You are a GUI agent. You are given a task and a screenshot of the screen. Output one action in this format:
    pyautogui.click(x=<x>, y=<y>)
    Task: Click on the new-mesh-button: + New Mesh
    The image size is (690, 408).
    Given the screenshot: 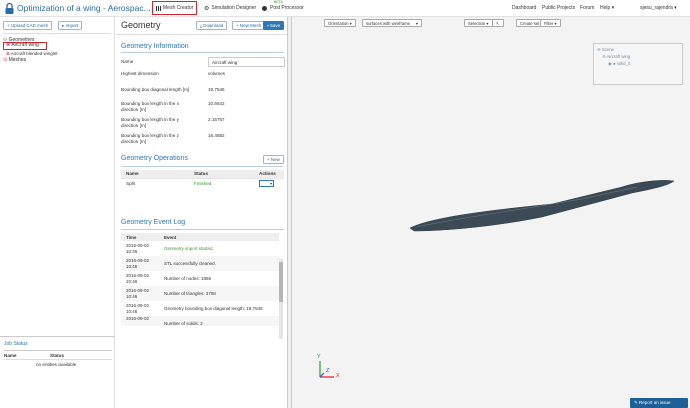 What is the action you would take?
    pyautogui.click(x=249, y=25)
    